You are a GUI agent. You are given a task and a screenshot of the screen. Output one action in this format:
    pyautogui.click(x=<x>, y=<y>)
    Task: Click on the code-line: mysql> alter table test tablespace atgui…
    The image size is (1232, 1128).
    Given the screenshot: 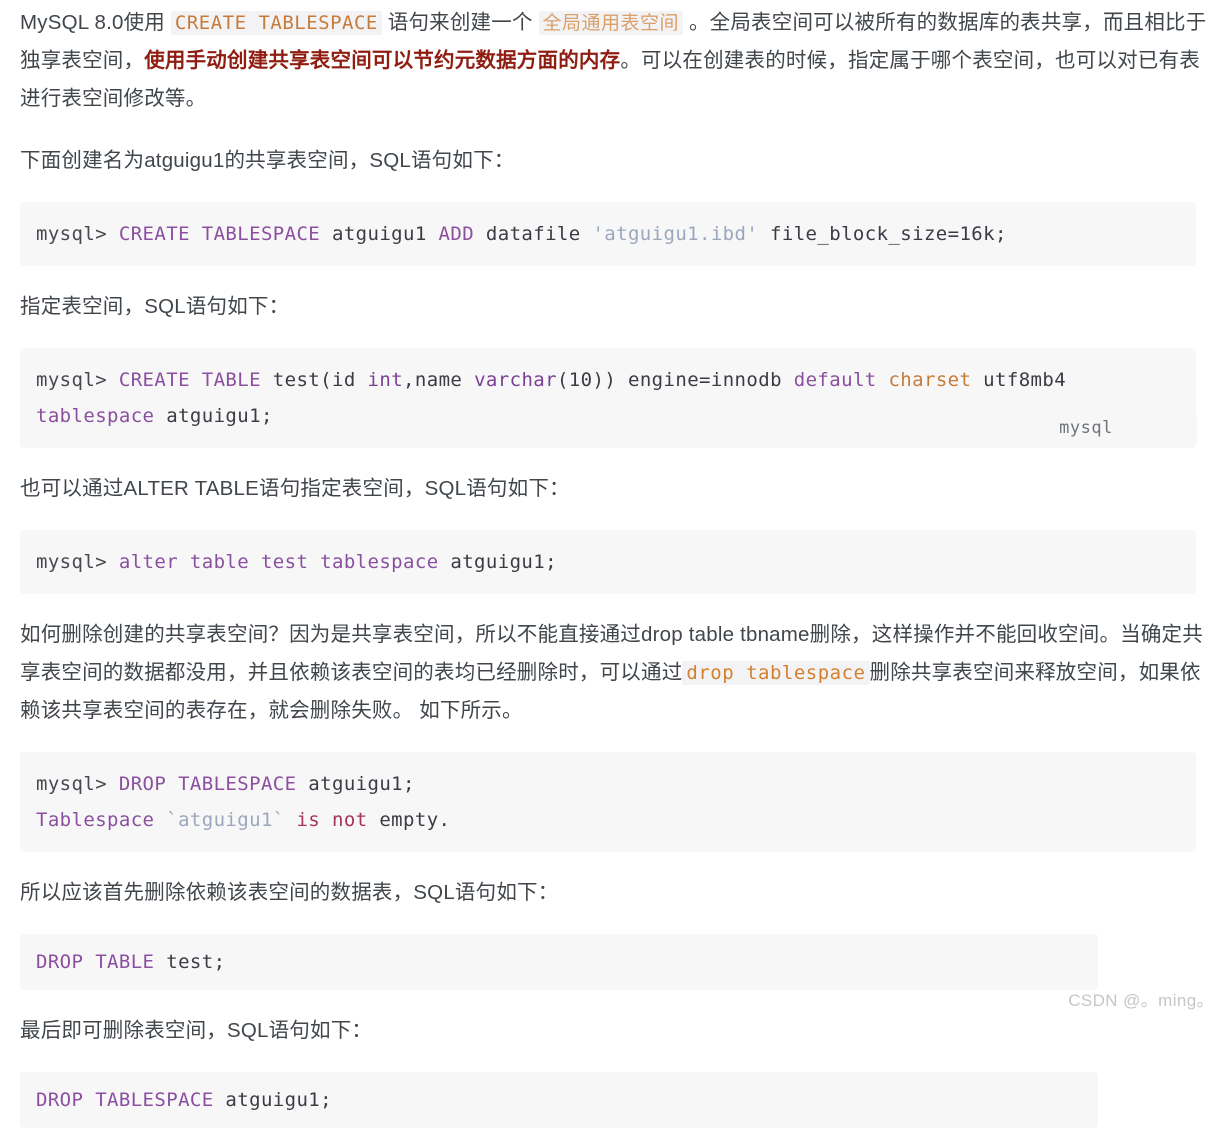 What is the action you would take?
    pyautogui.click(x=608, y=562)
    